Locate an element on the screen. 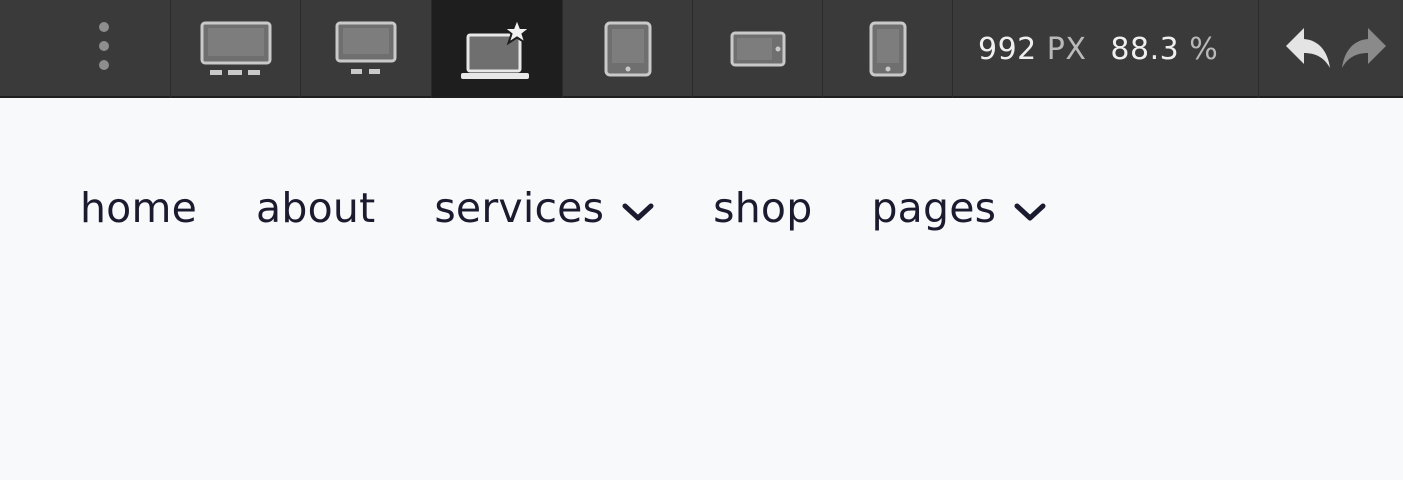  device-desktop-large-button is located at coordinates (236, 49).